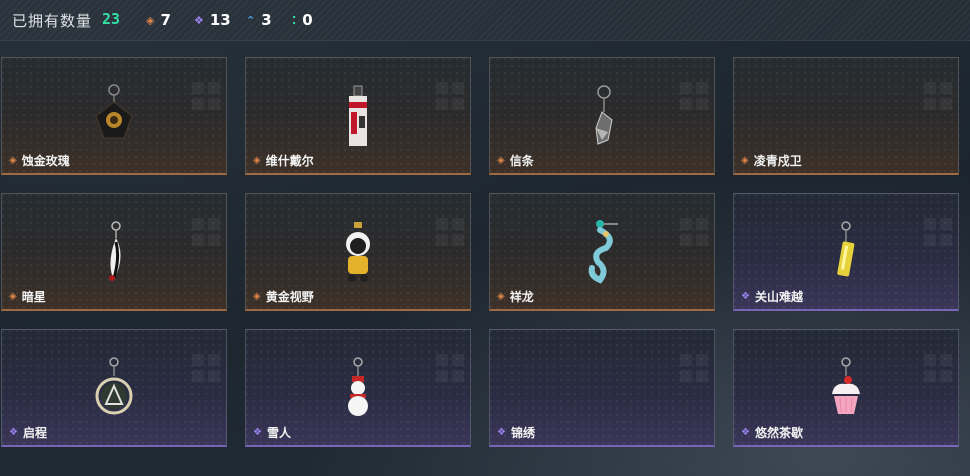 This screenshot has height=476, width=970. Describe the element at coordinates (778, 297) in the screenshot. I see `charm-name: 关山难越` at that location.